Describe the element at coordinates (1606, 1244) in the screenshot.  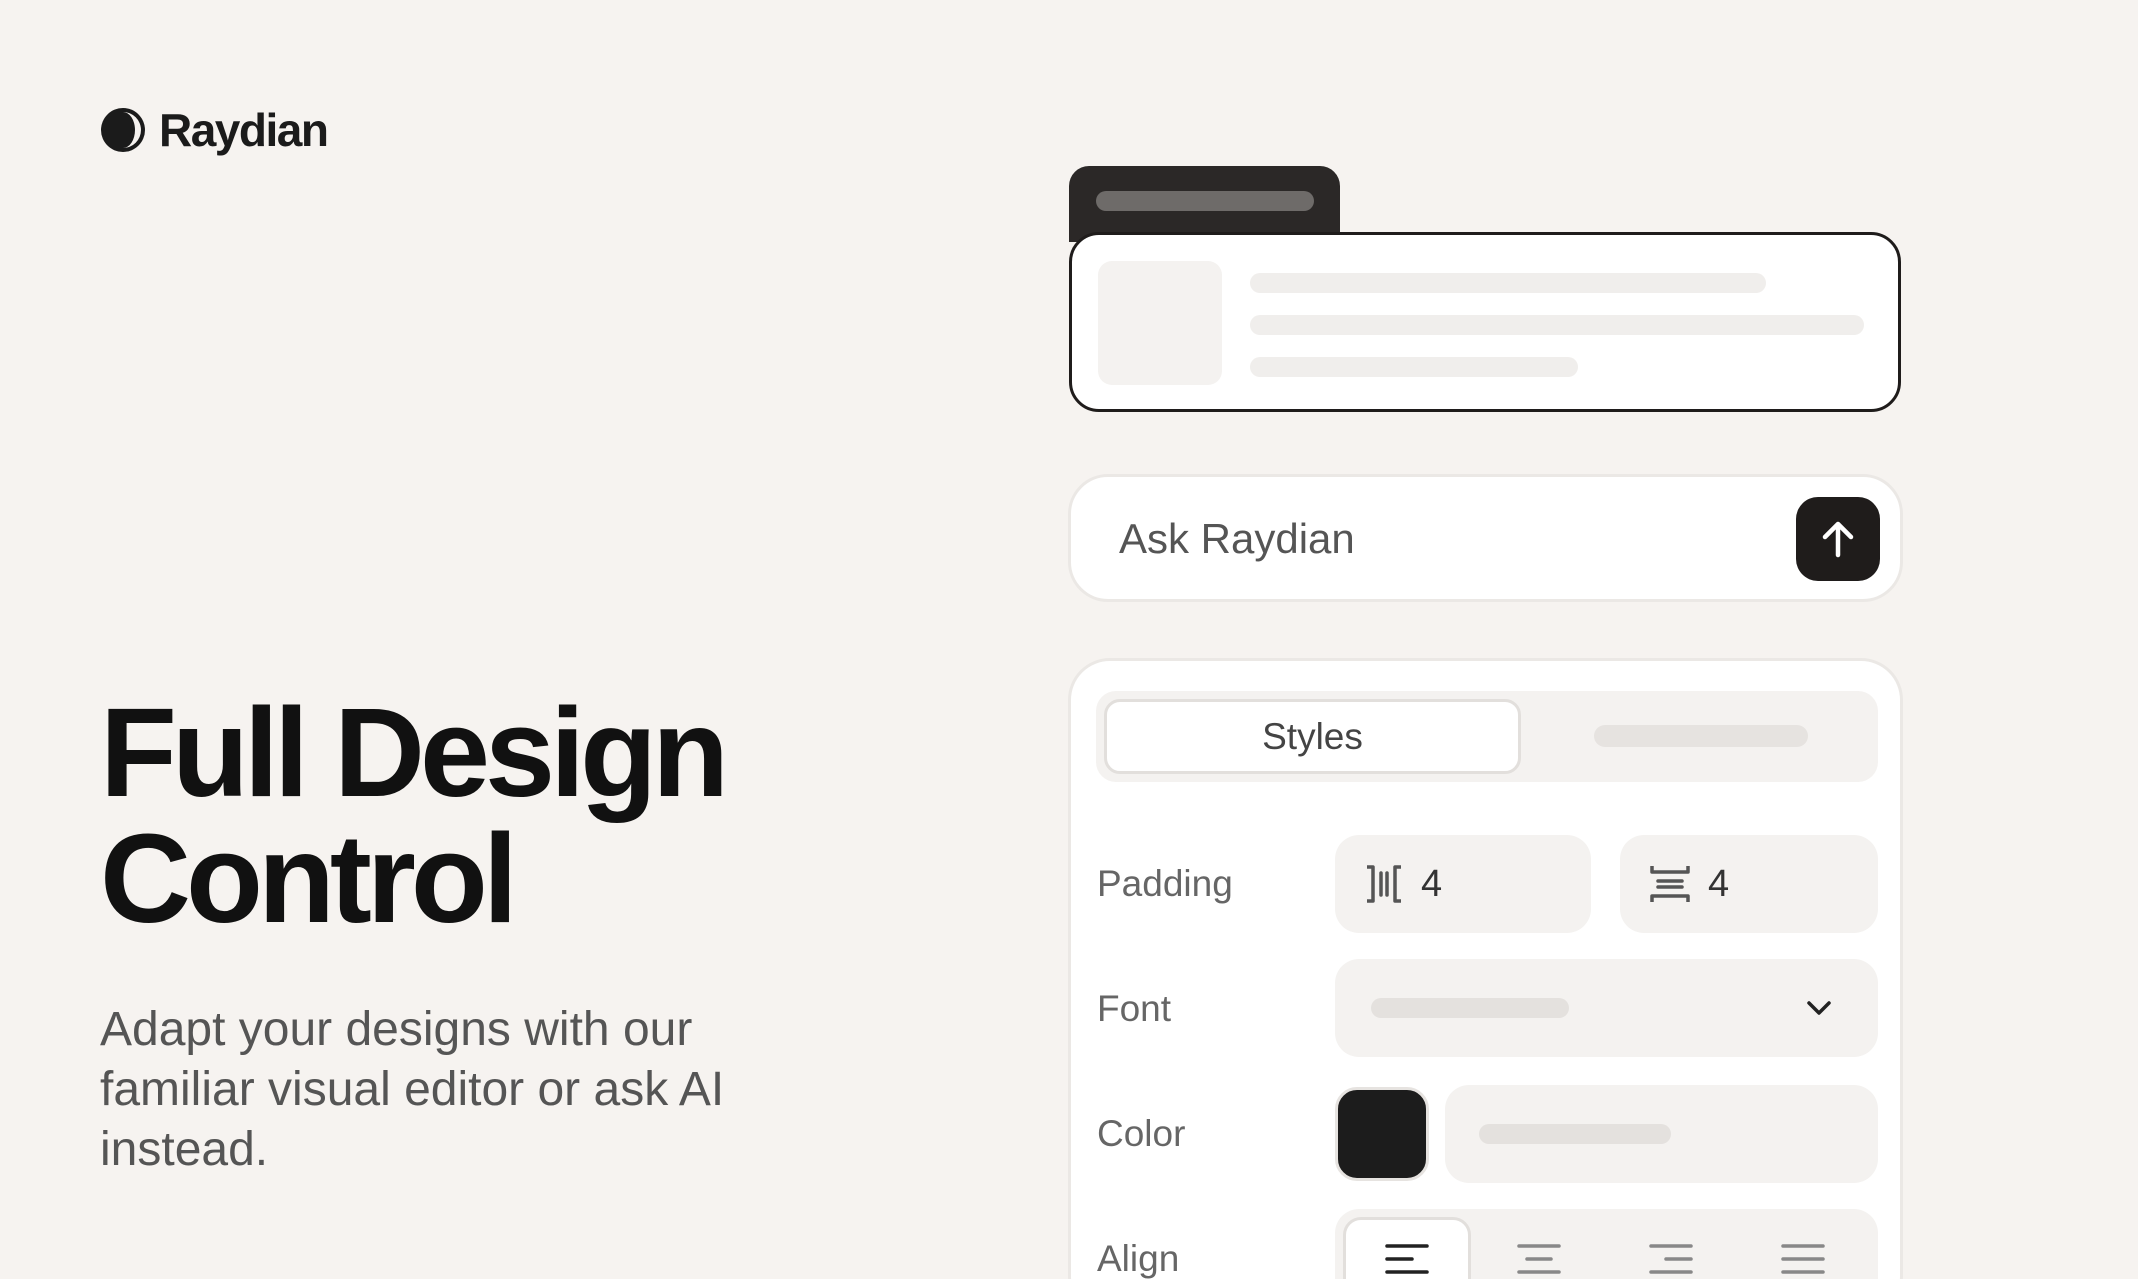
I see `align-button-group` at that location.